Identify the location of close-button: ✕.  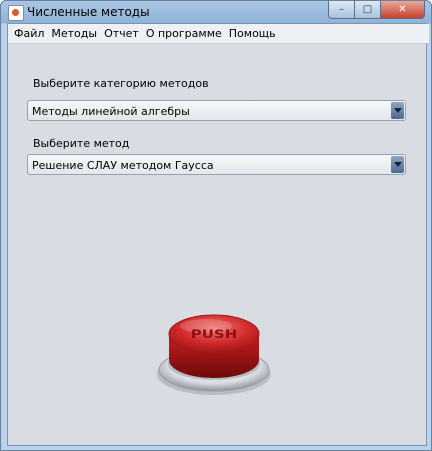
(403, 10).